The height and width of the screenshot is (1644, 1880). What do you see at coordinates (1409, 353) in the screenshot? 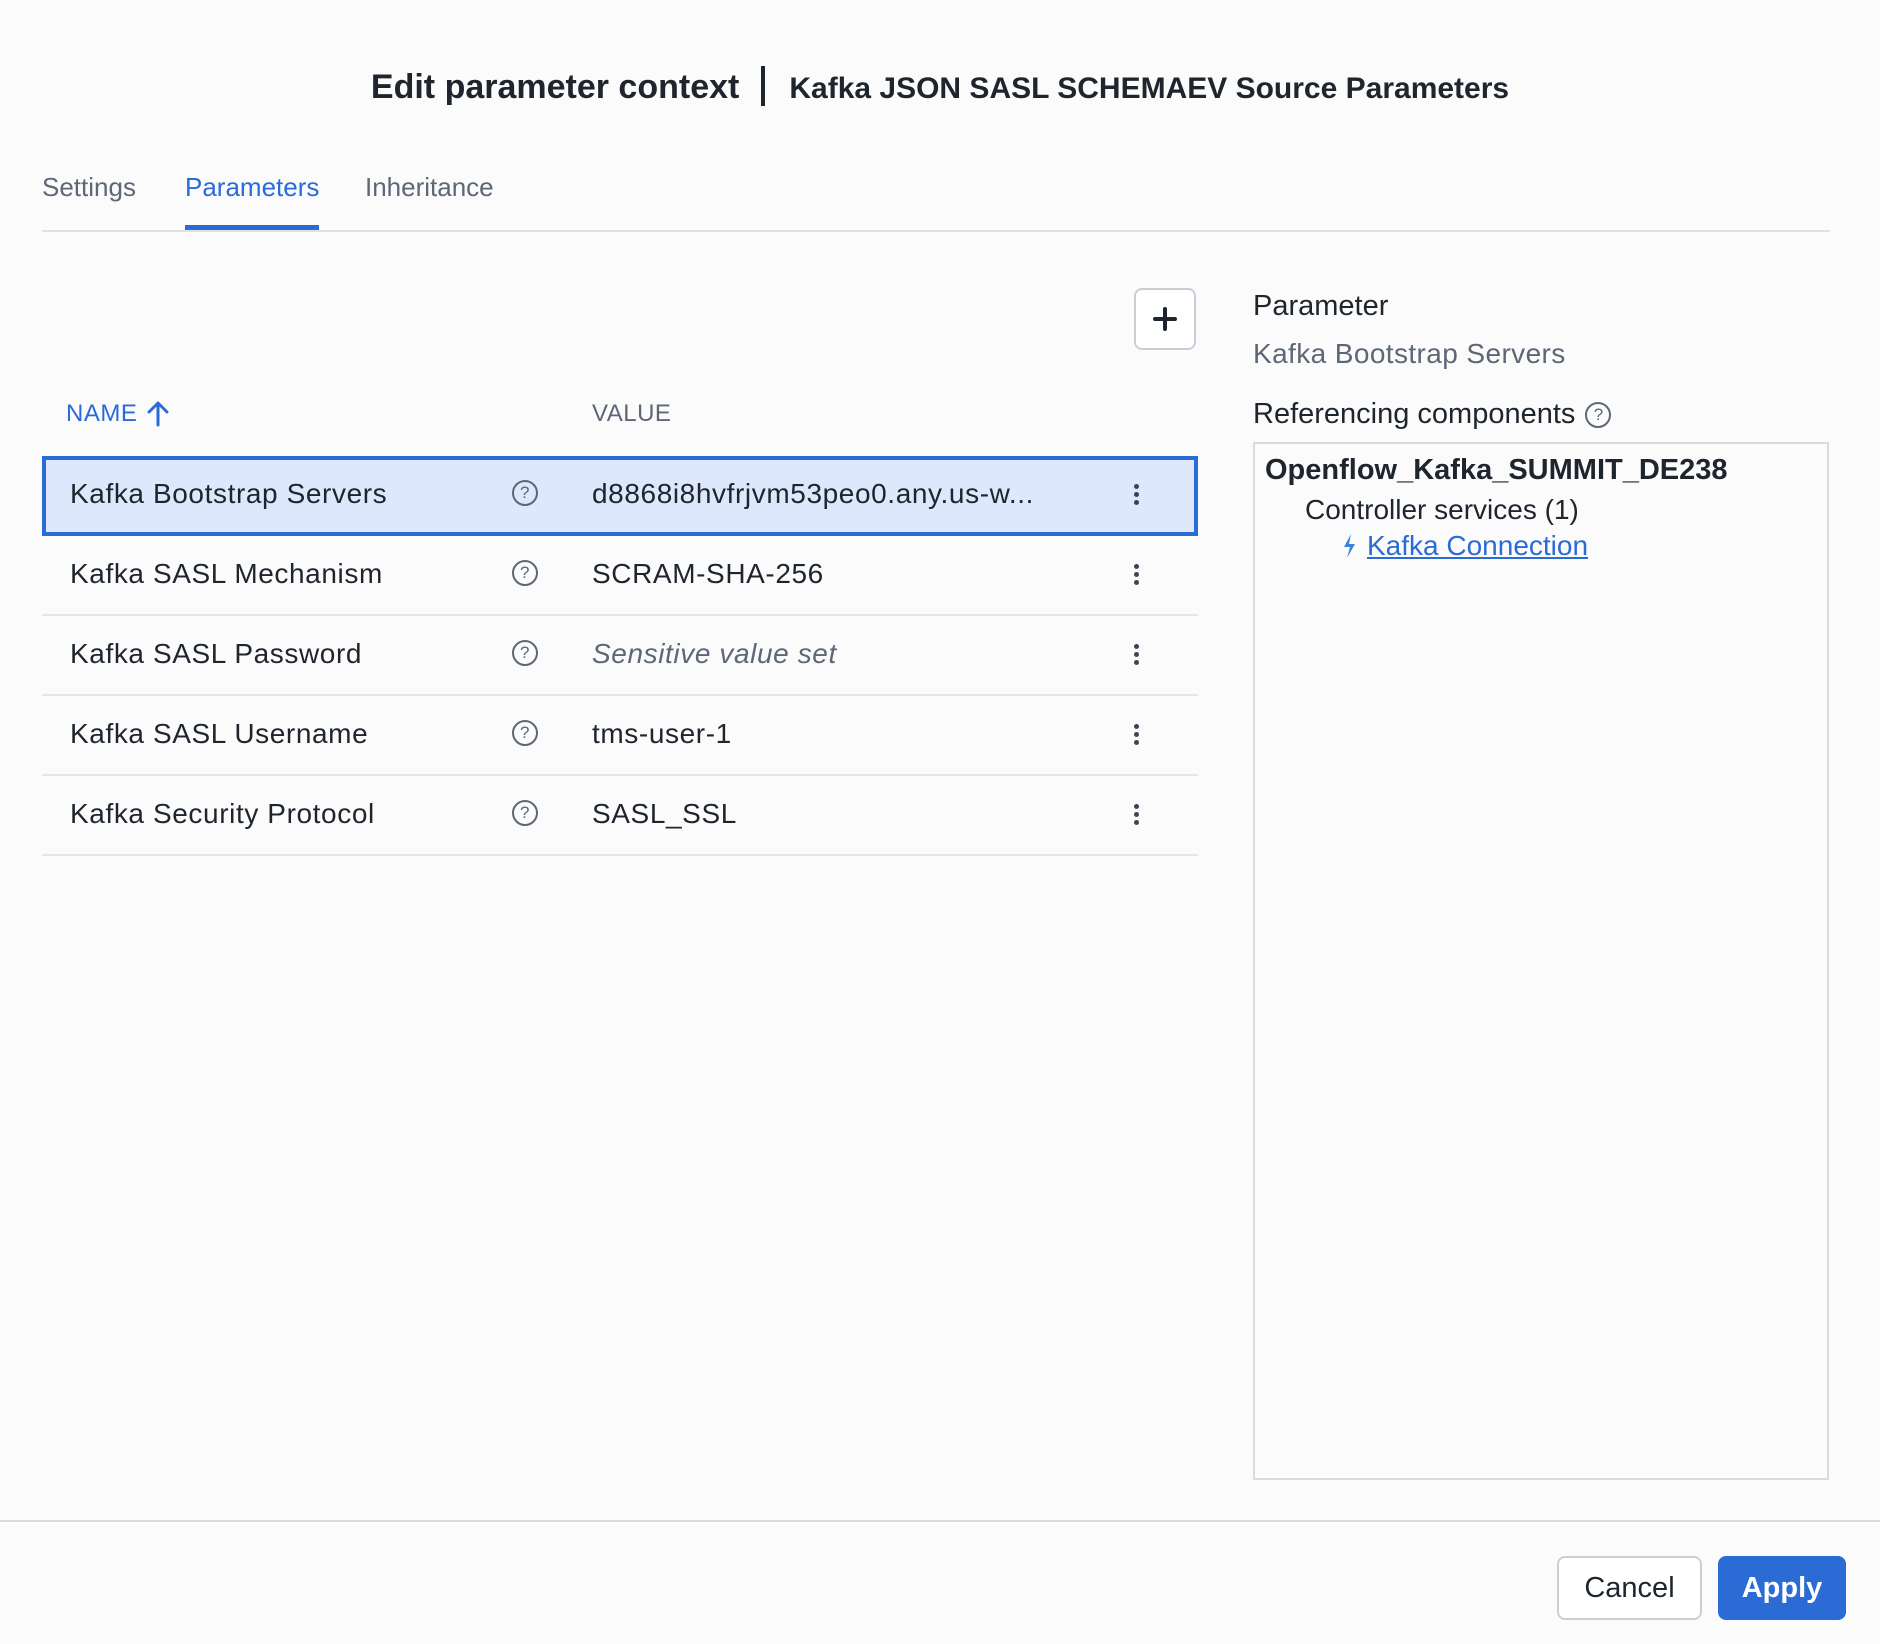
I see `selected-parameter-name: Kafka Bootstrap Servers` at bounding box center [1409, 353].